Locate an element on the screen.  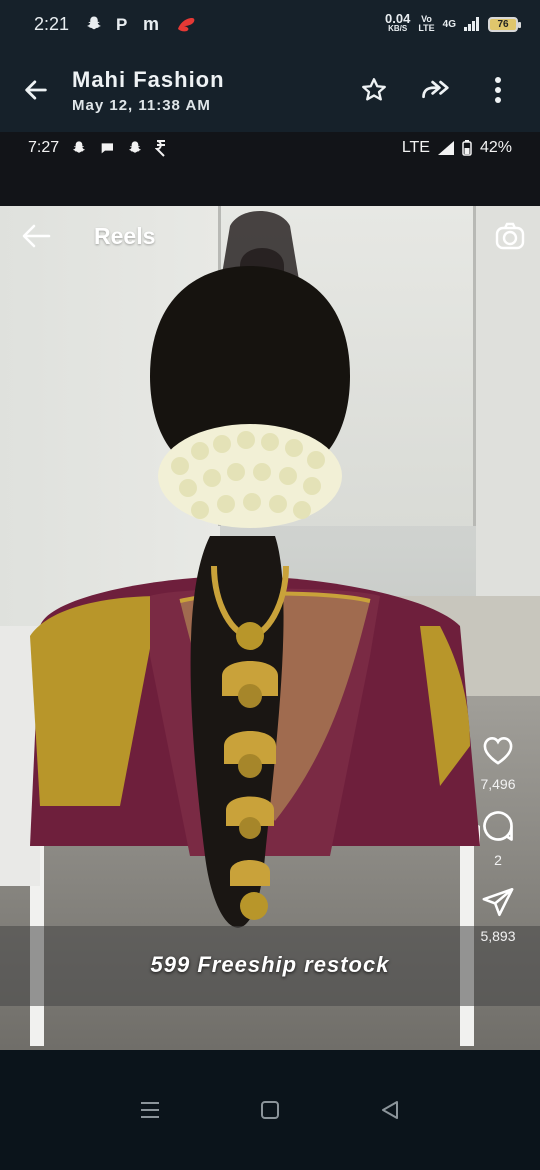
status-time: 2:21 is located at coordinates (52, 23).